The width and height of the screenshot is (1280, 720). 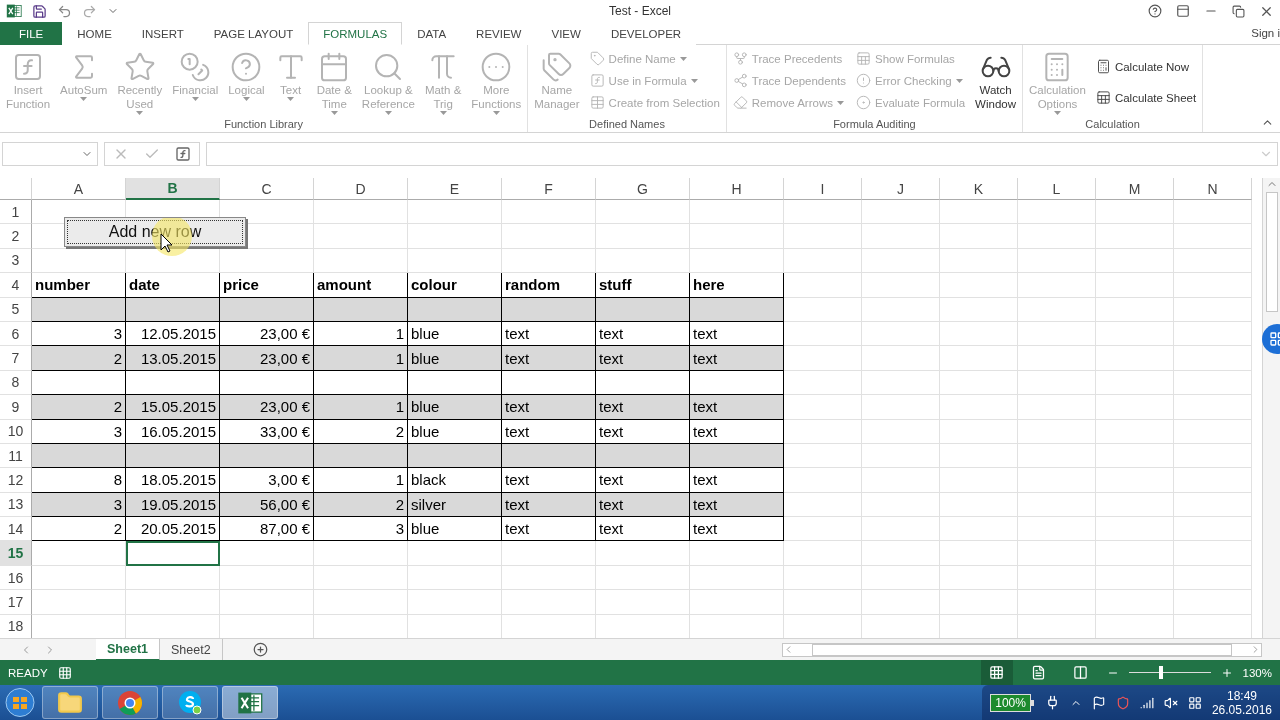 I want to click on tags-icon, so click(x=556, y=67).